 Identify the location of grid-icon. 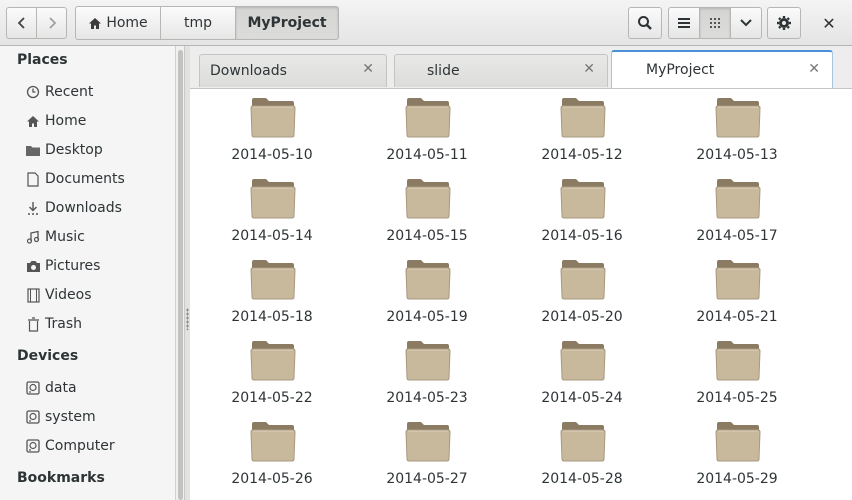
(714, 22).